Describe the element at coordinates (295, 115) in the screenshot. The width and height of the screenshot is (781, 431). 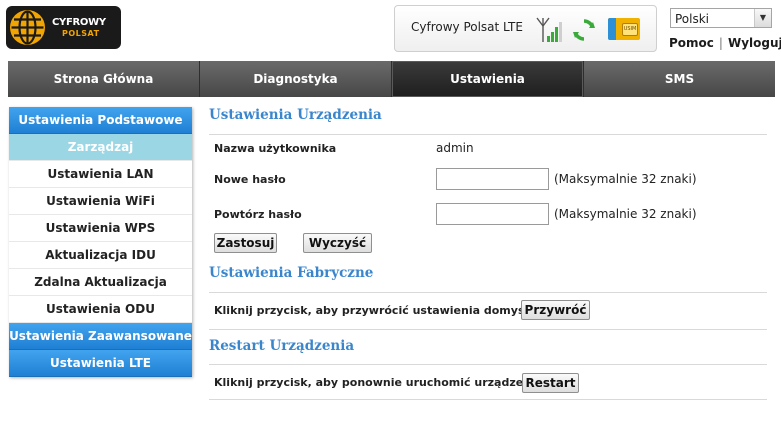
I see `device-settings-title: Ustawienia Urządzenia` at that location.